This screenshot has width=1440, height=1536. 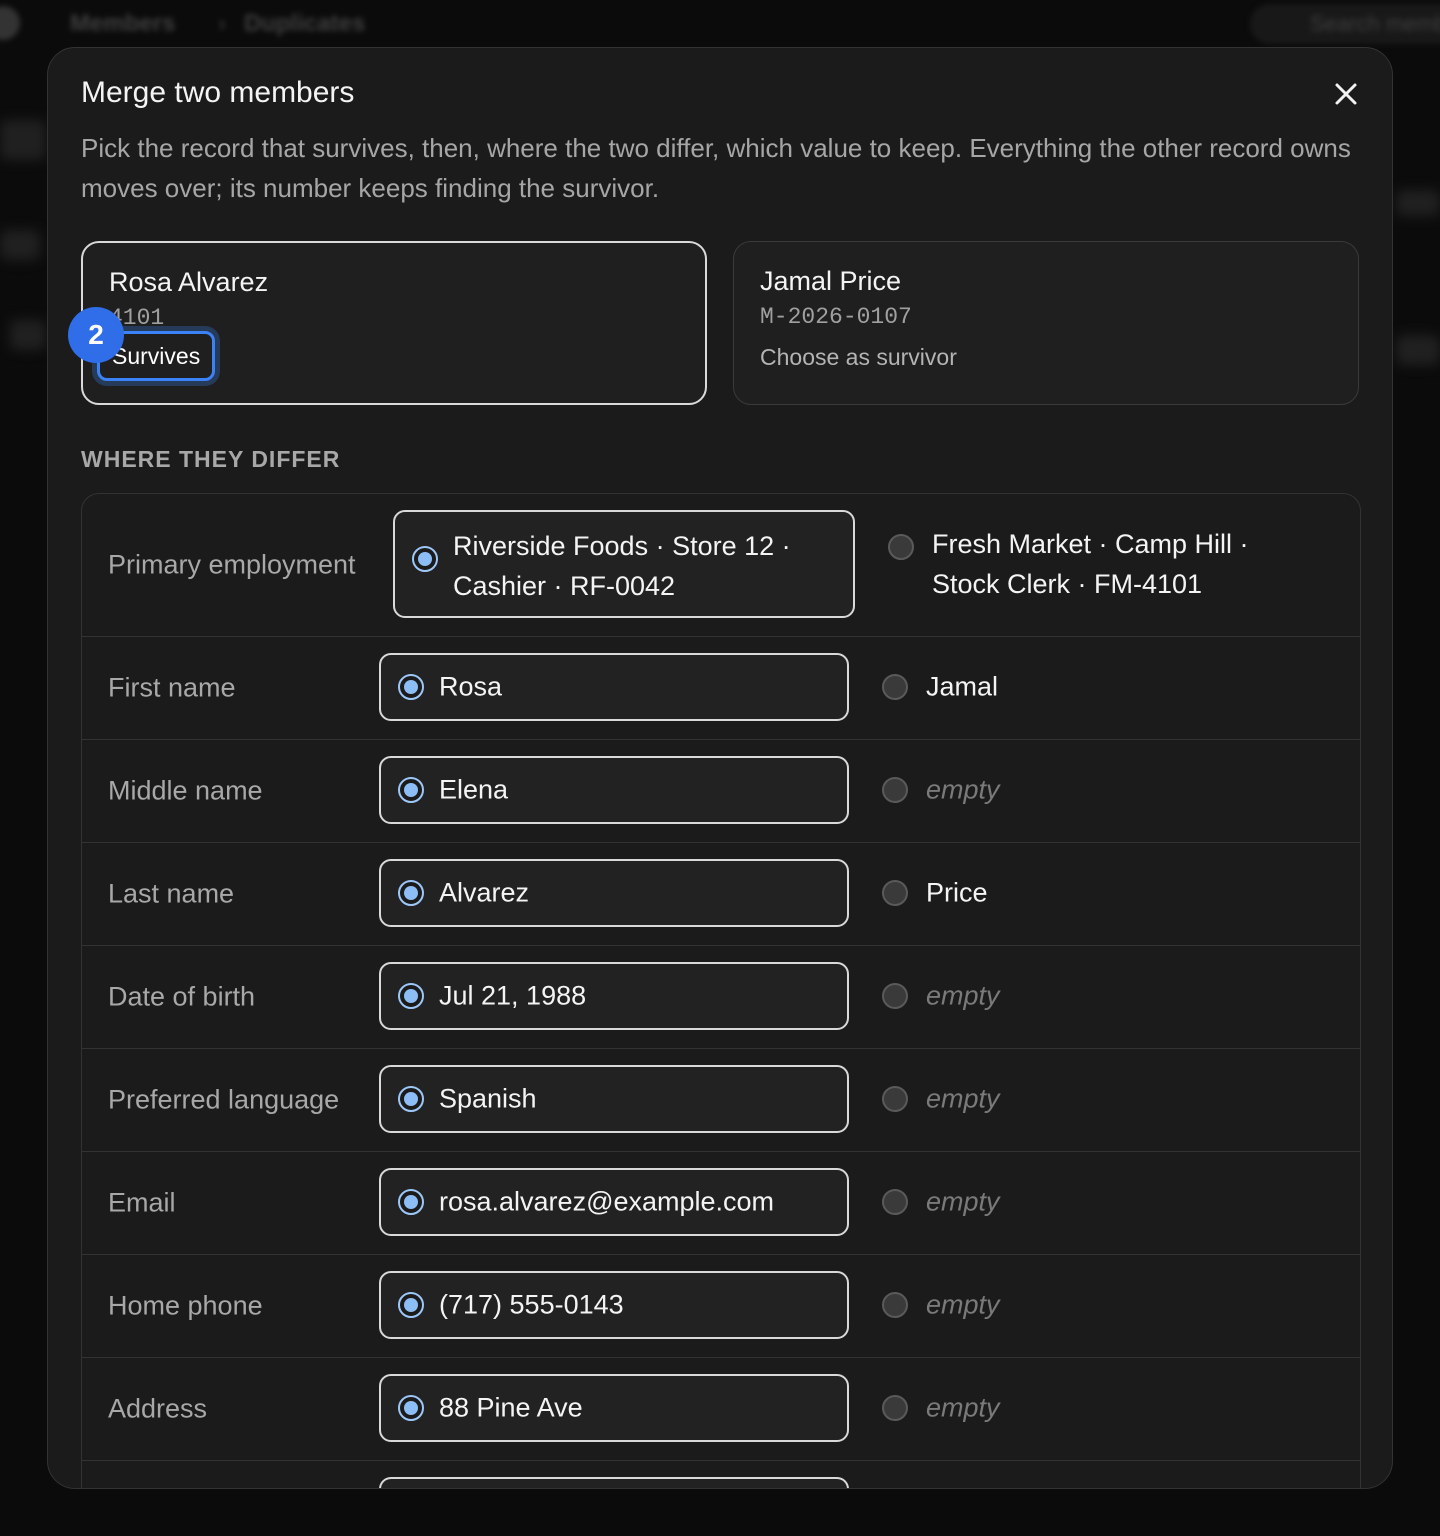 I want to click on diff-row-first-name: First name Rosa Jamal, so click(x=721, y=688).